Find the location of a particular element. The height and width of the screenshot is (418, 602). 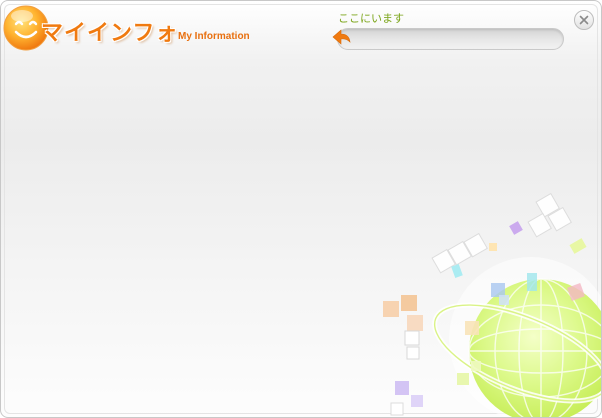

close-button is located at coordinates (584, 20).